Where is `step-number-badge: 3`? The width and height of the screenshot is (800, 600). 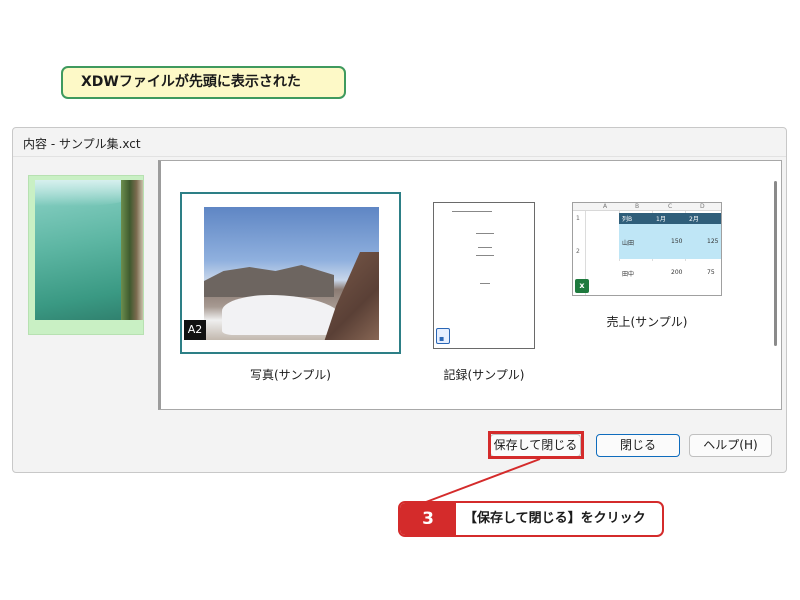 step-number-badge: 3 is located at coordinates (428, 519).